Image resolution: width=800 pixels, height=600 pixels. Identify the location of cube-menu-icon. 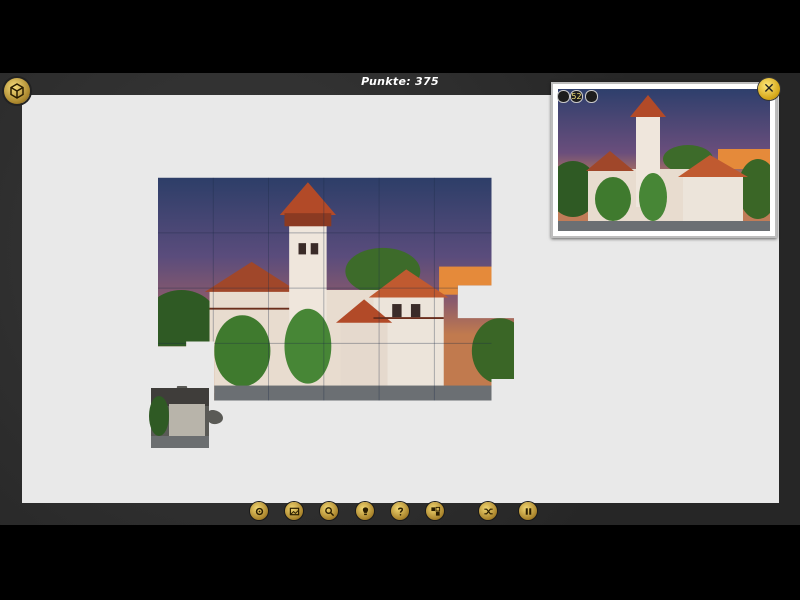
(17, 91).